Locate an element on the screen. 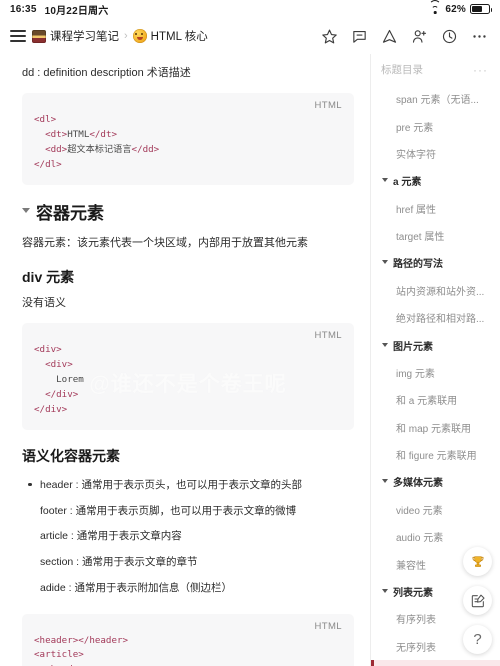 The height and width of the screenshot is (666, 500). help-fab: ? is located at coordinates (477, 639).